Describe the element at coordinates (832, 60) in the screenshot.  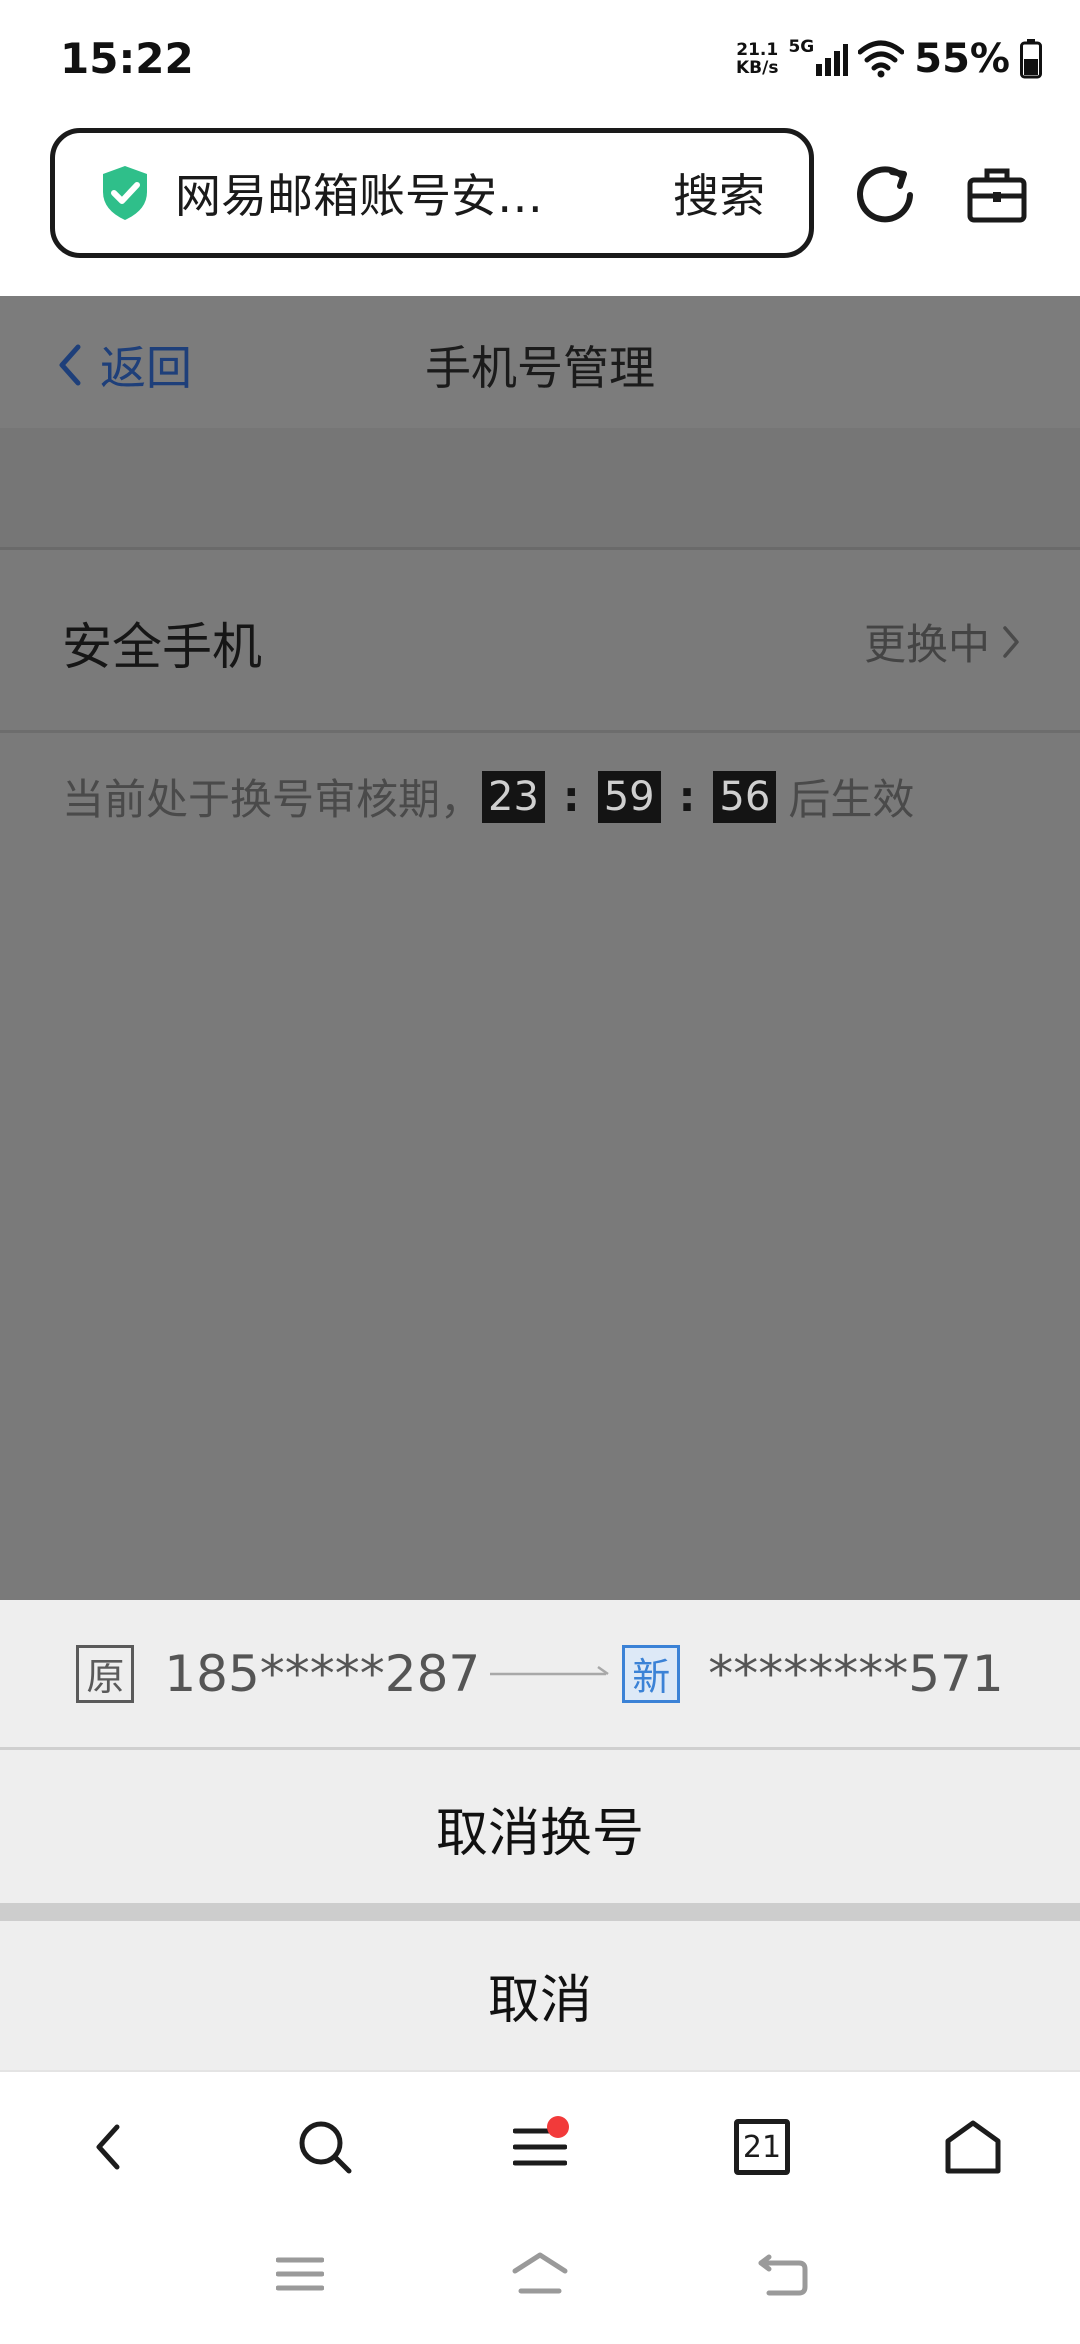
I see `cellular-signal-icon` at that location.